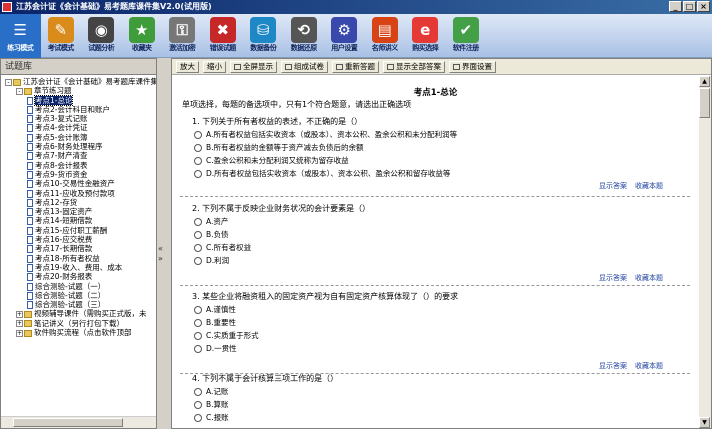 The image size is (712, 429). What do you see at coordinates (472, 66) in the screenshot?
I see `content-toolbar-button: 界面设置` at bounding box center [472, 66].